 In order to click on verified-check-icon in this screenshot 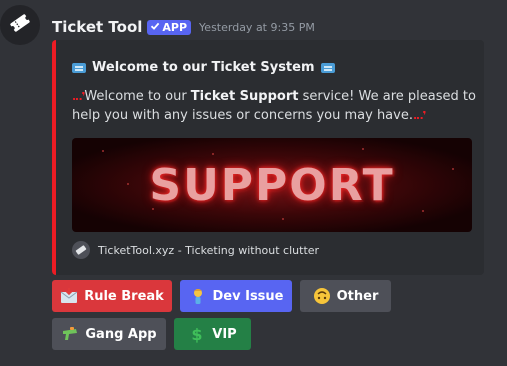, I will do `click(155, 27)`.